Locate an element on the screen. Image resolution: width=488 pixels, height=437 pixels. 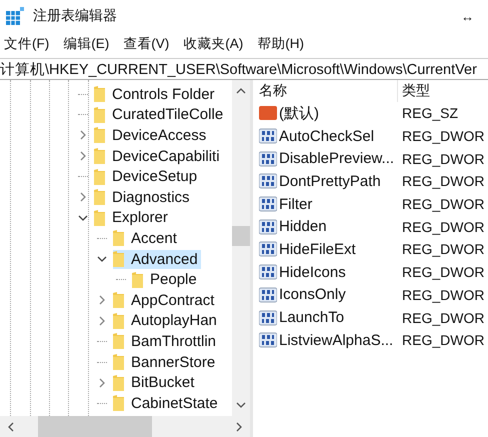
registry-editor-icon is located at coordinates (15, 16).